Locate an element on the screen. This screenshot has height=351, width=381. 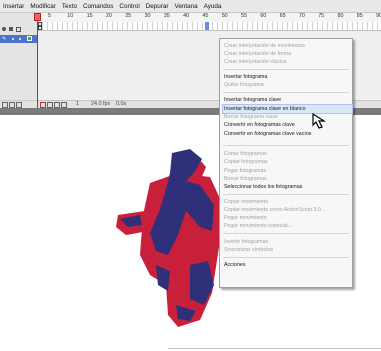
ruler-tick: 75 is located at coordinates (321, 16).